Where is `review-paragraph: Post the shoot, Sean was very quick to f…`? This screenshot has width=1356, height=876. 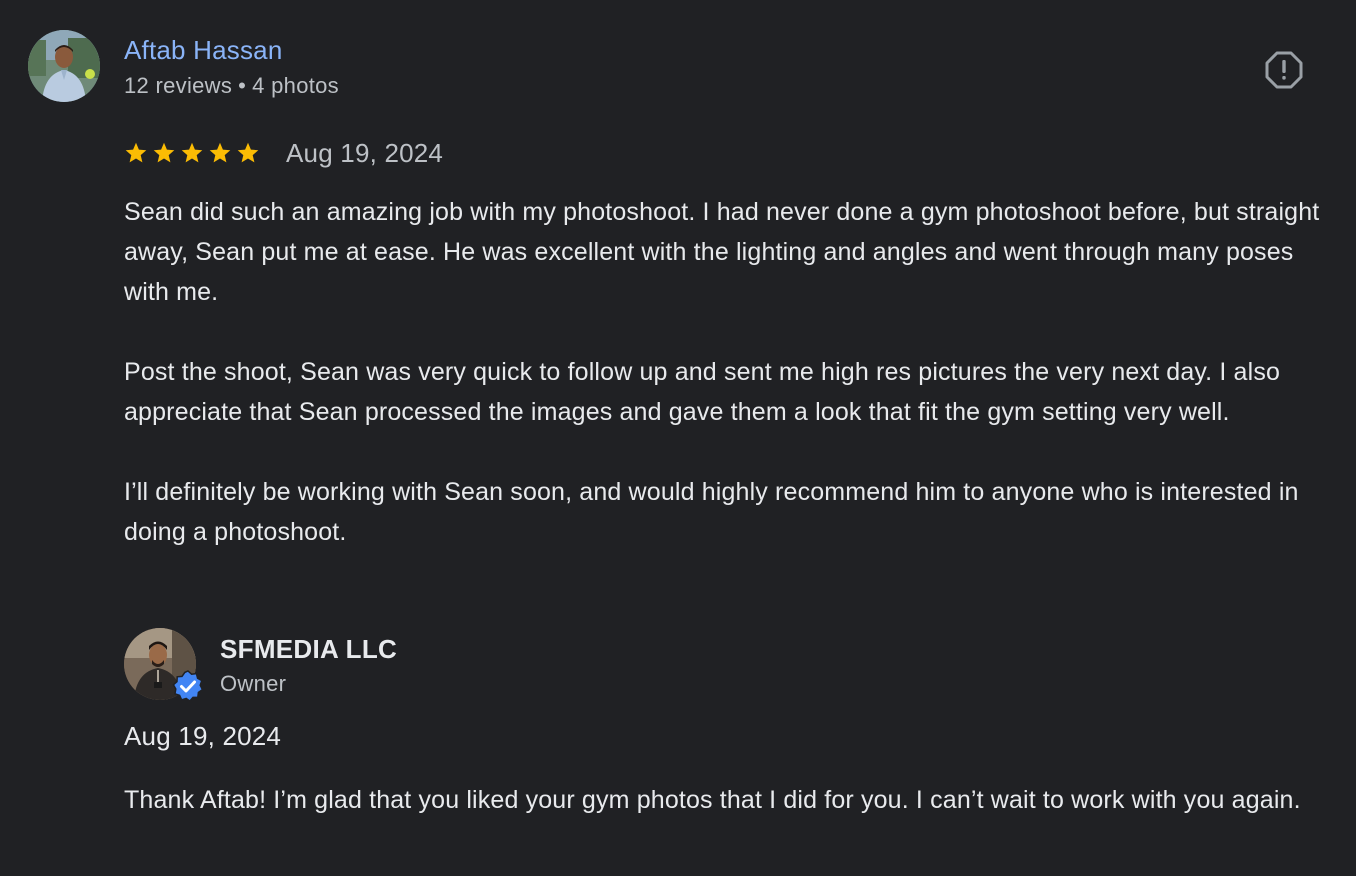 review-paragraph: Post the shoot, Sean was very quick to f… is located at coordinates (702, 392).